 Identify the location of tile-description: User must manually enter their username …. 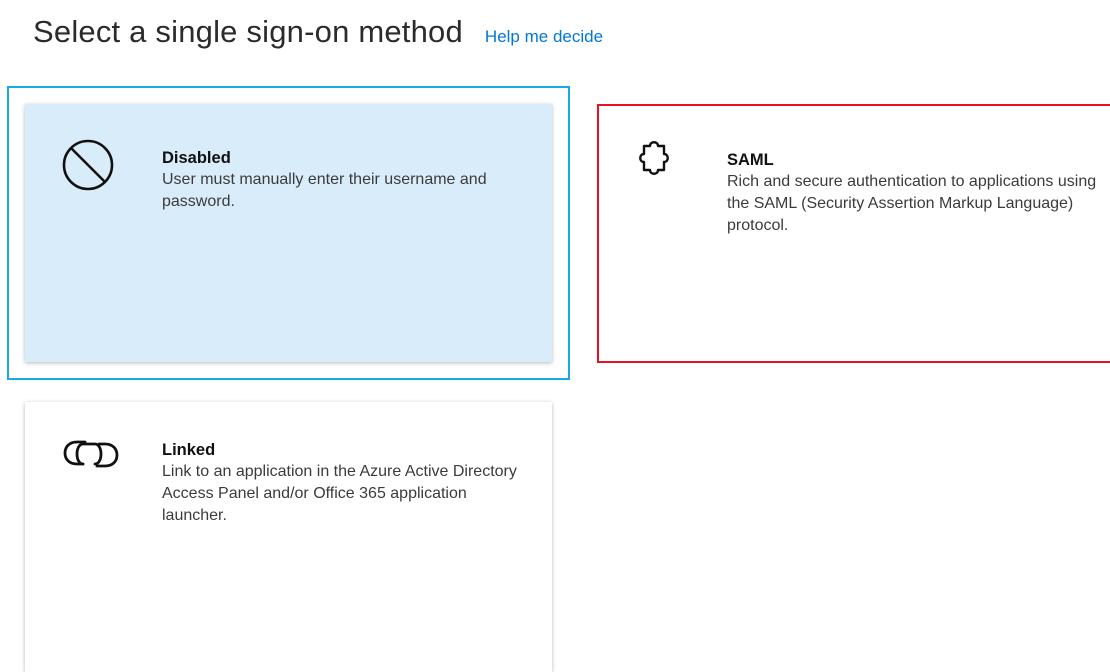
(324, 190).